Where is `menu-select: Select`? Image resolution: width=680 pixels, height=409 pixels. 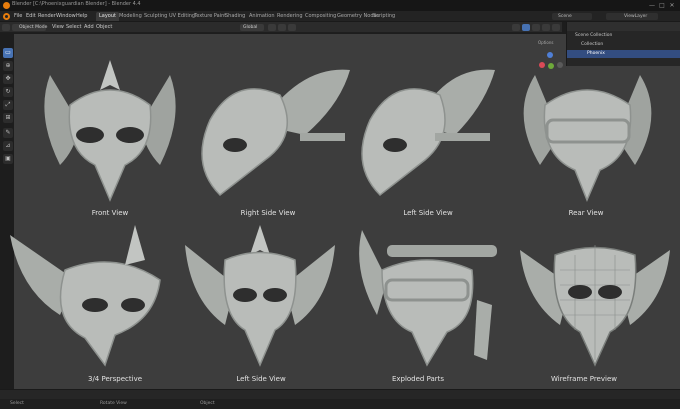 menu-select: Select is located at coordinates (73, 27).